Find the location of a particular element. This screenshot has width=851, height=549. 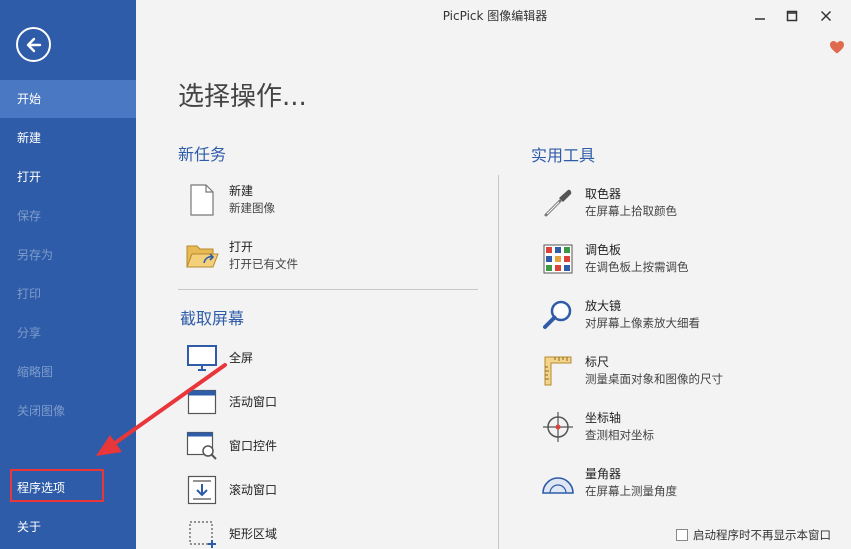

tool-scroll-window: 滚动窗口 is located at coordinates (231, 490).